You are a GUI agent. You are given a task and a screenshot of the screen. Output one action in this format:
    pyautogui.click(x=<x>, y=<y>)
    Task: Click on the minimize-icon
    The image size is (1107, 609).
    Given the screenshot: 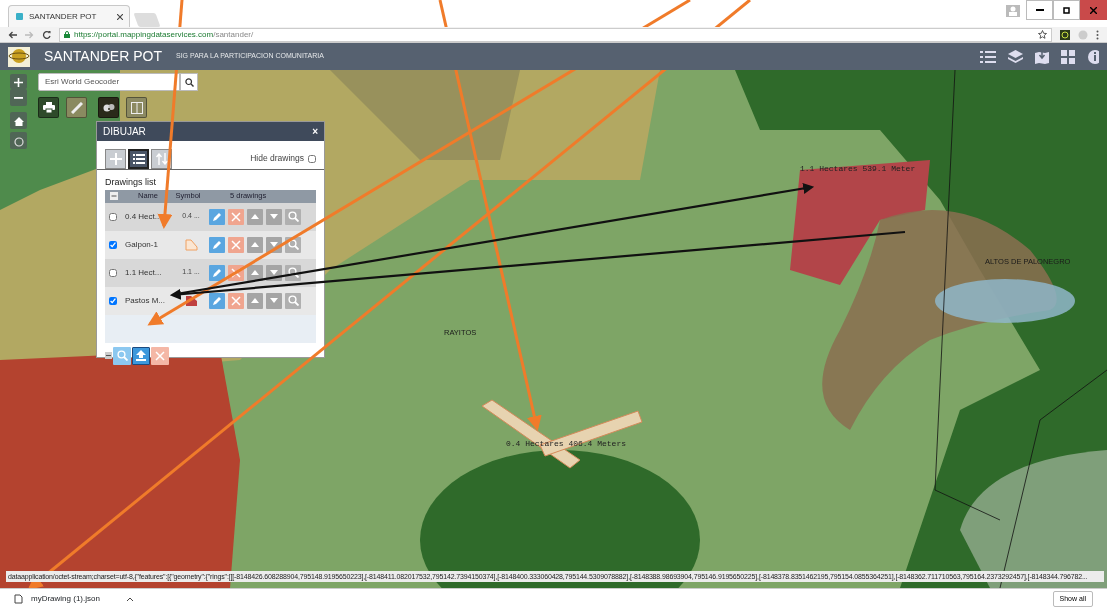 What is the action you would take?
    pyautogui.click(x=1039, y=10)
    